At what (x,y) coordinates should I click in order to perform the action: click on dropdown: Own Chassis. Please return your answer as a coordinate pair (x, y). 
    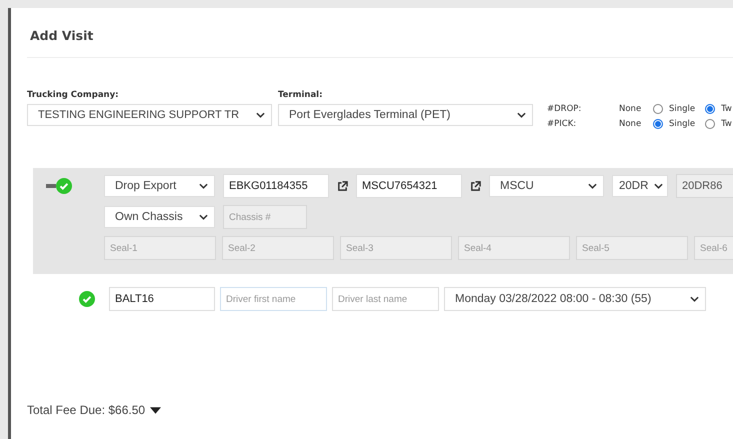
    Looking at the image, I should click on (159, 217).